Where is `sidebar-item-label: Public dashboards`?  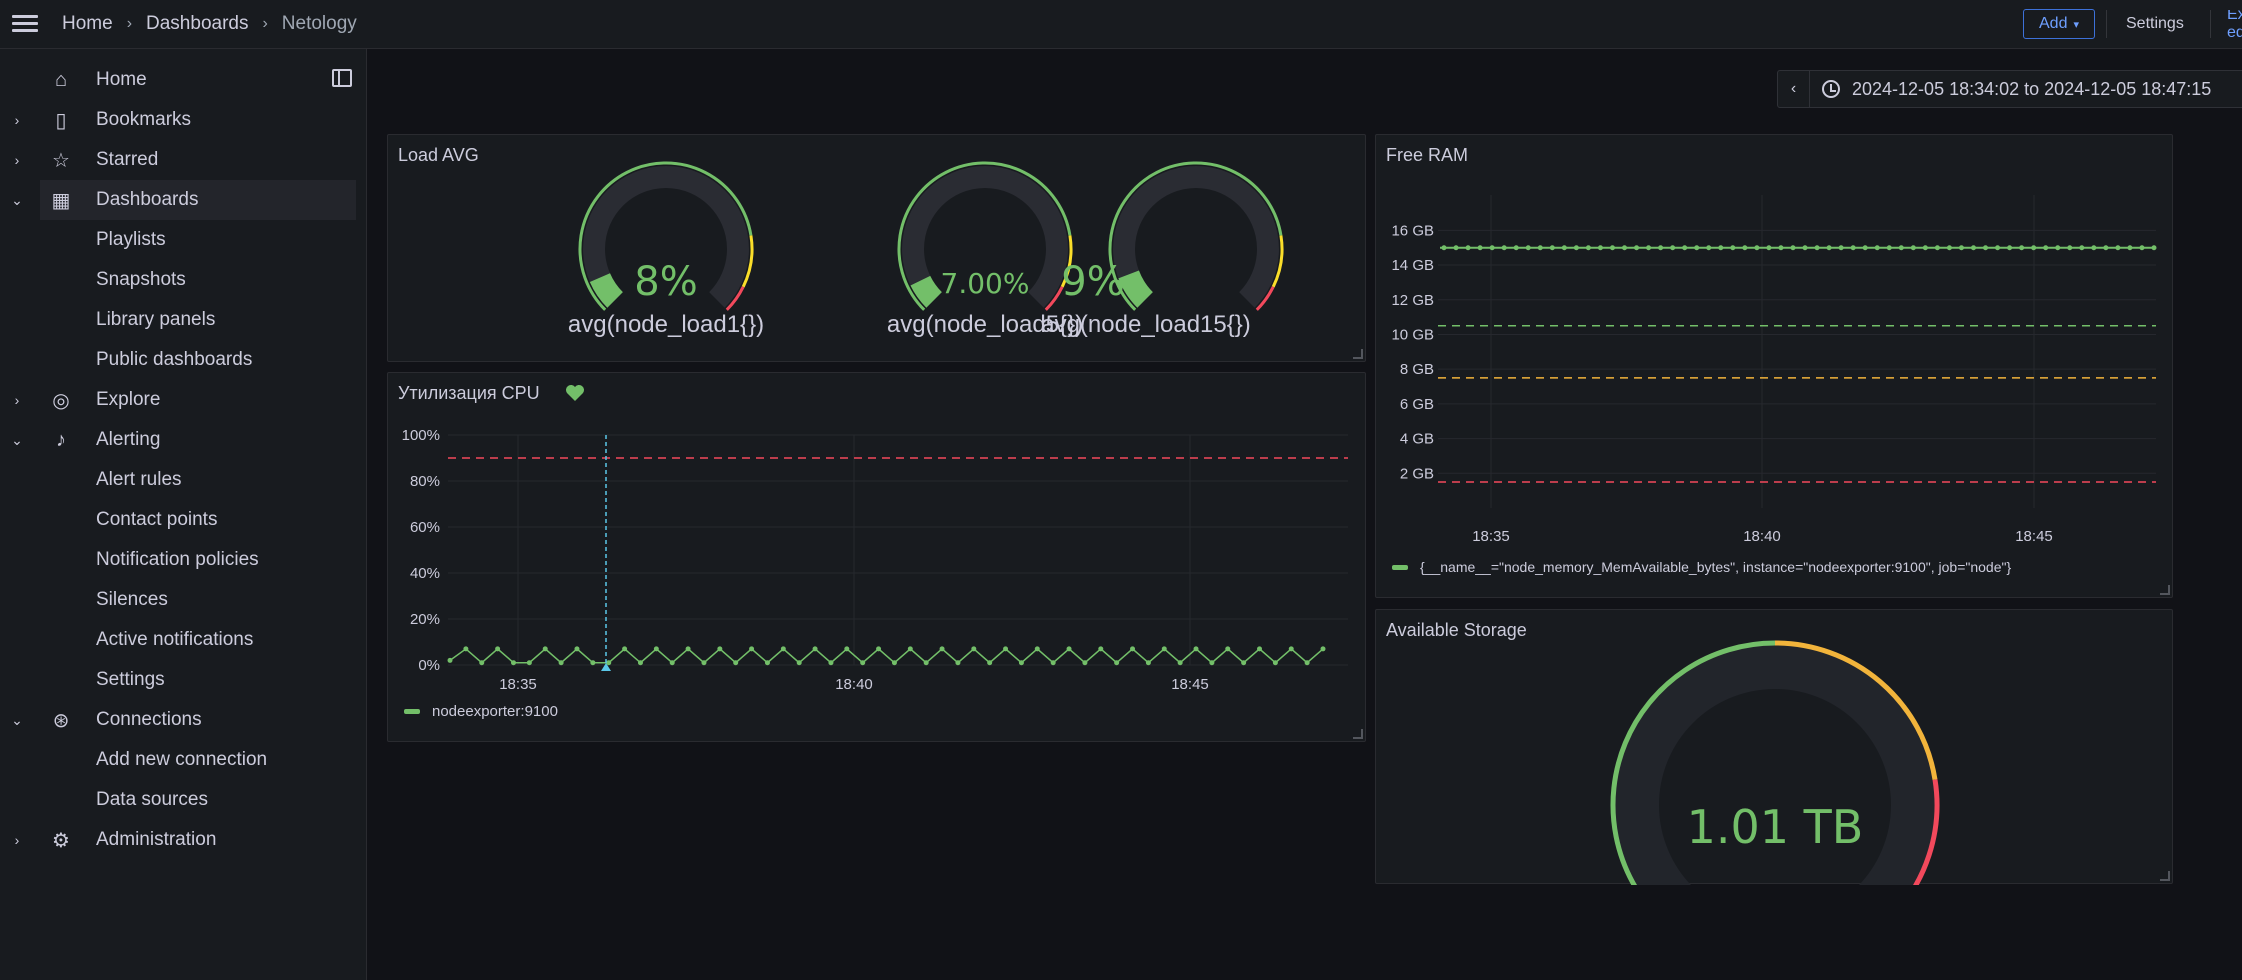
sidebar-item-label: Public dashboards is located at coordinates (174, 359).